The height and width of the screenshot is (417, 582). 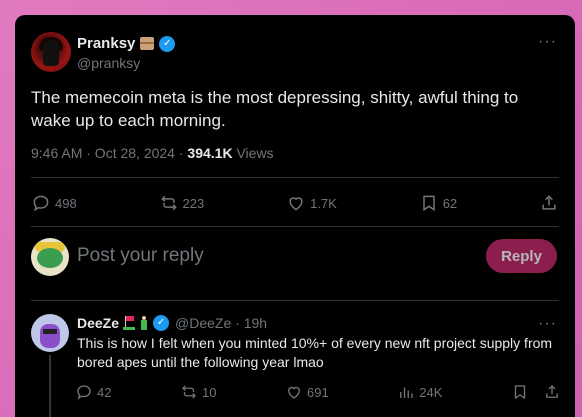 What do you see at coordinates (193, 203) in the screenshot?
I see `repost-count: 223` at bounding box center [193, 203].